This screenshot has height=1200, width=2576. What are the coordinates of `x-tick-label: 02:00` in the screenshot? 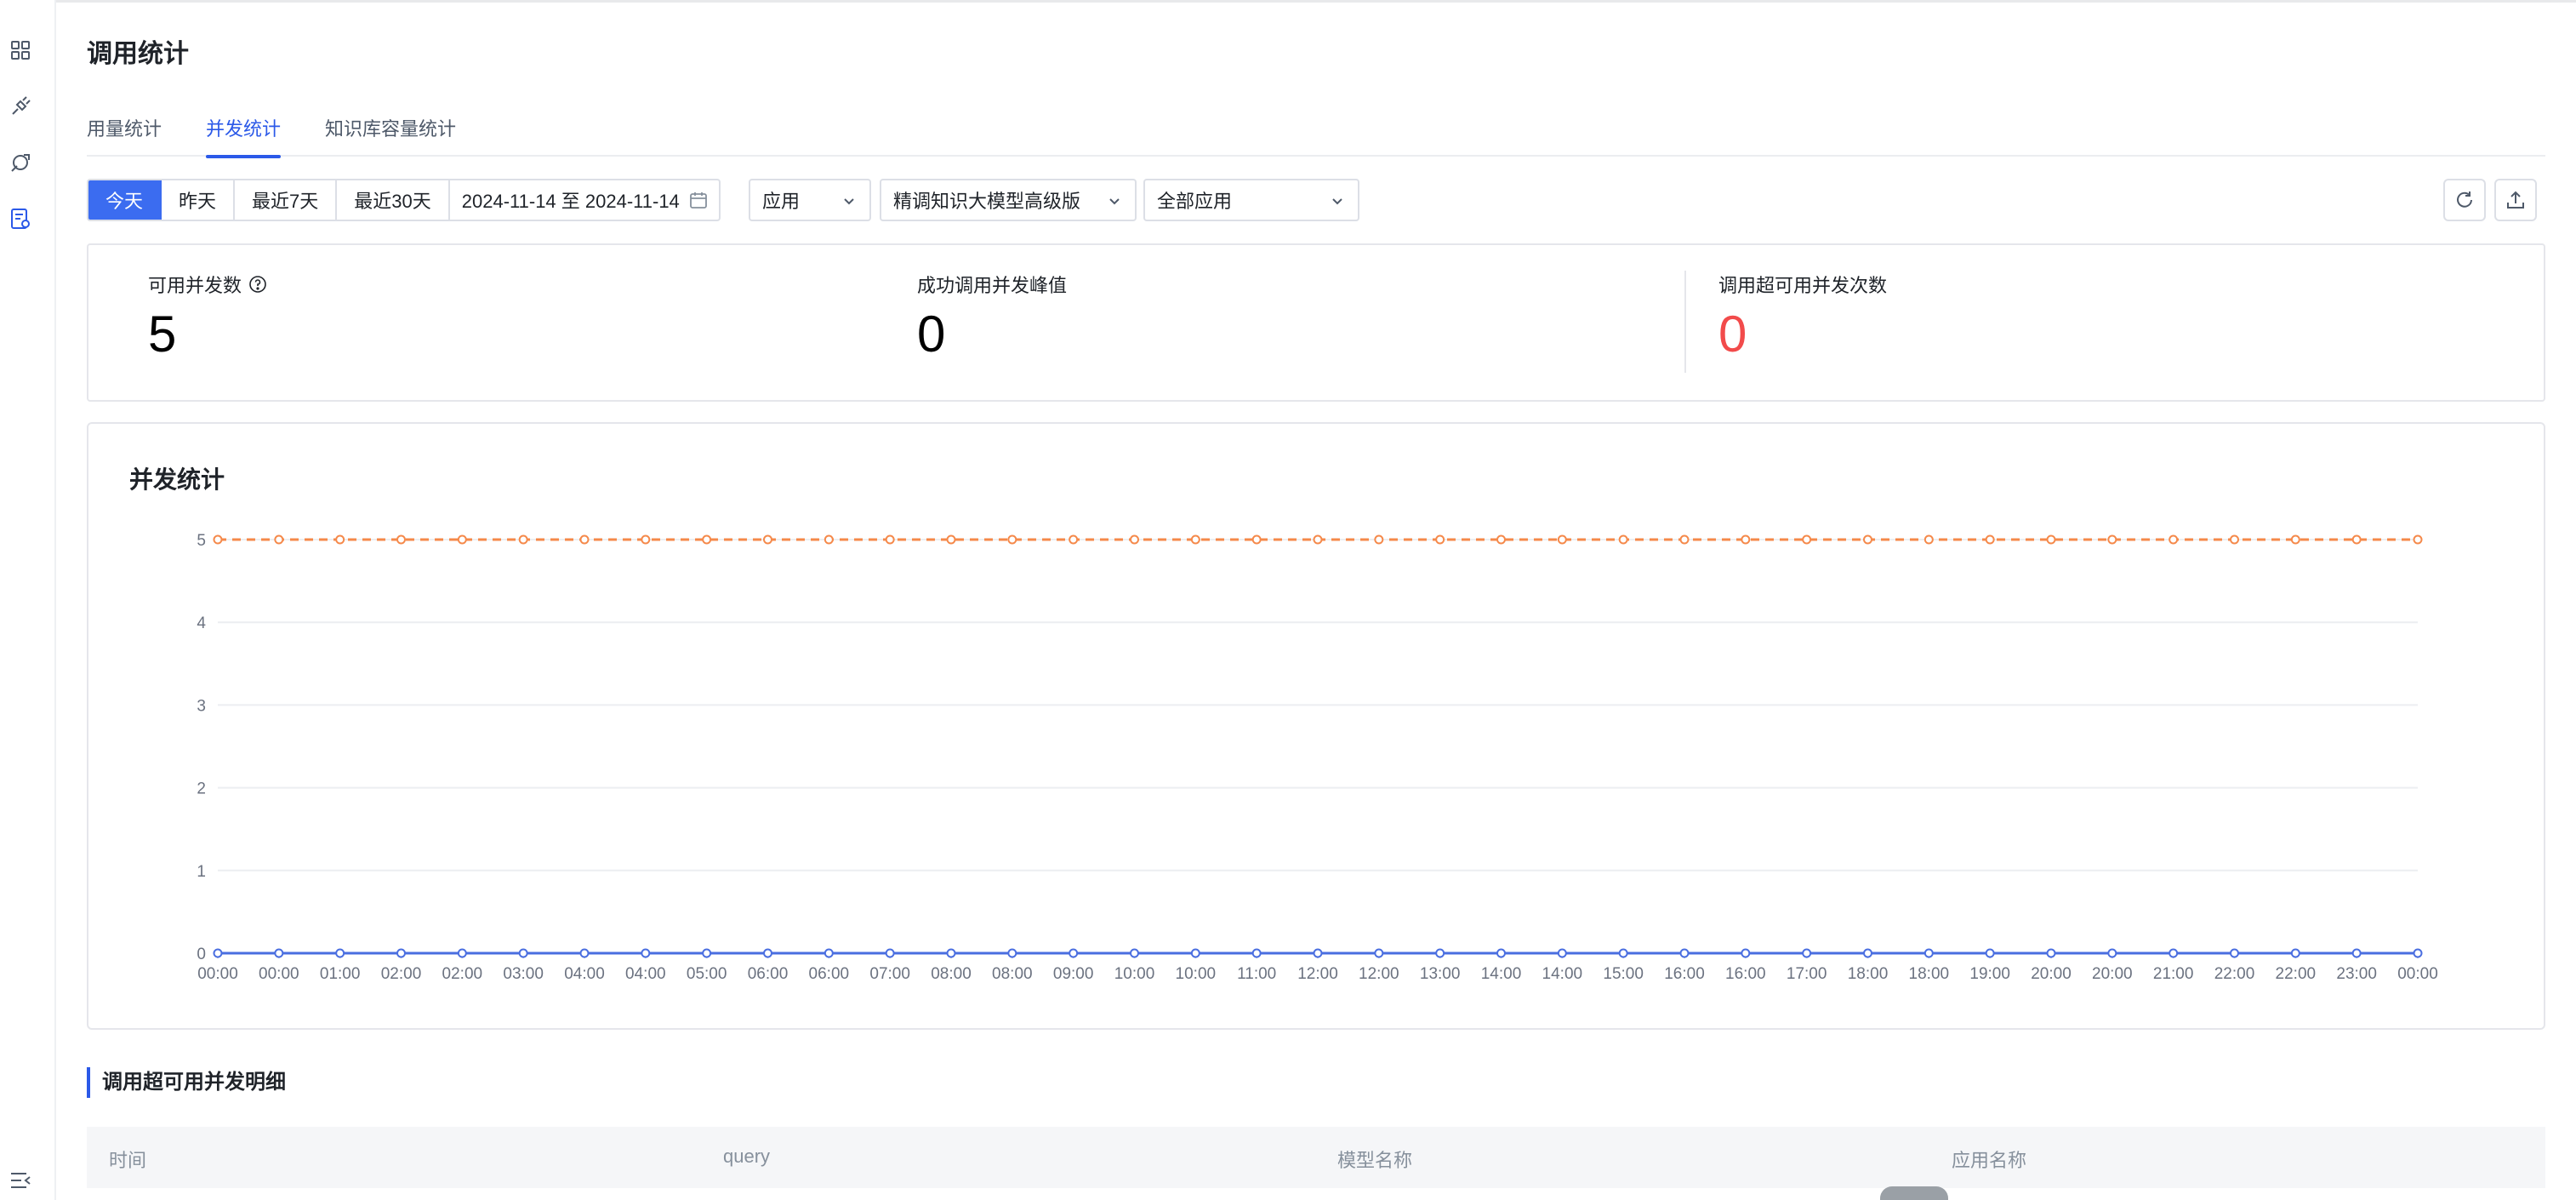 It's located at (401, 974).